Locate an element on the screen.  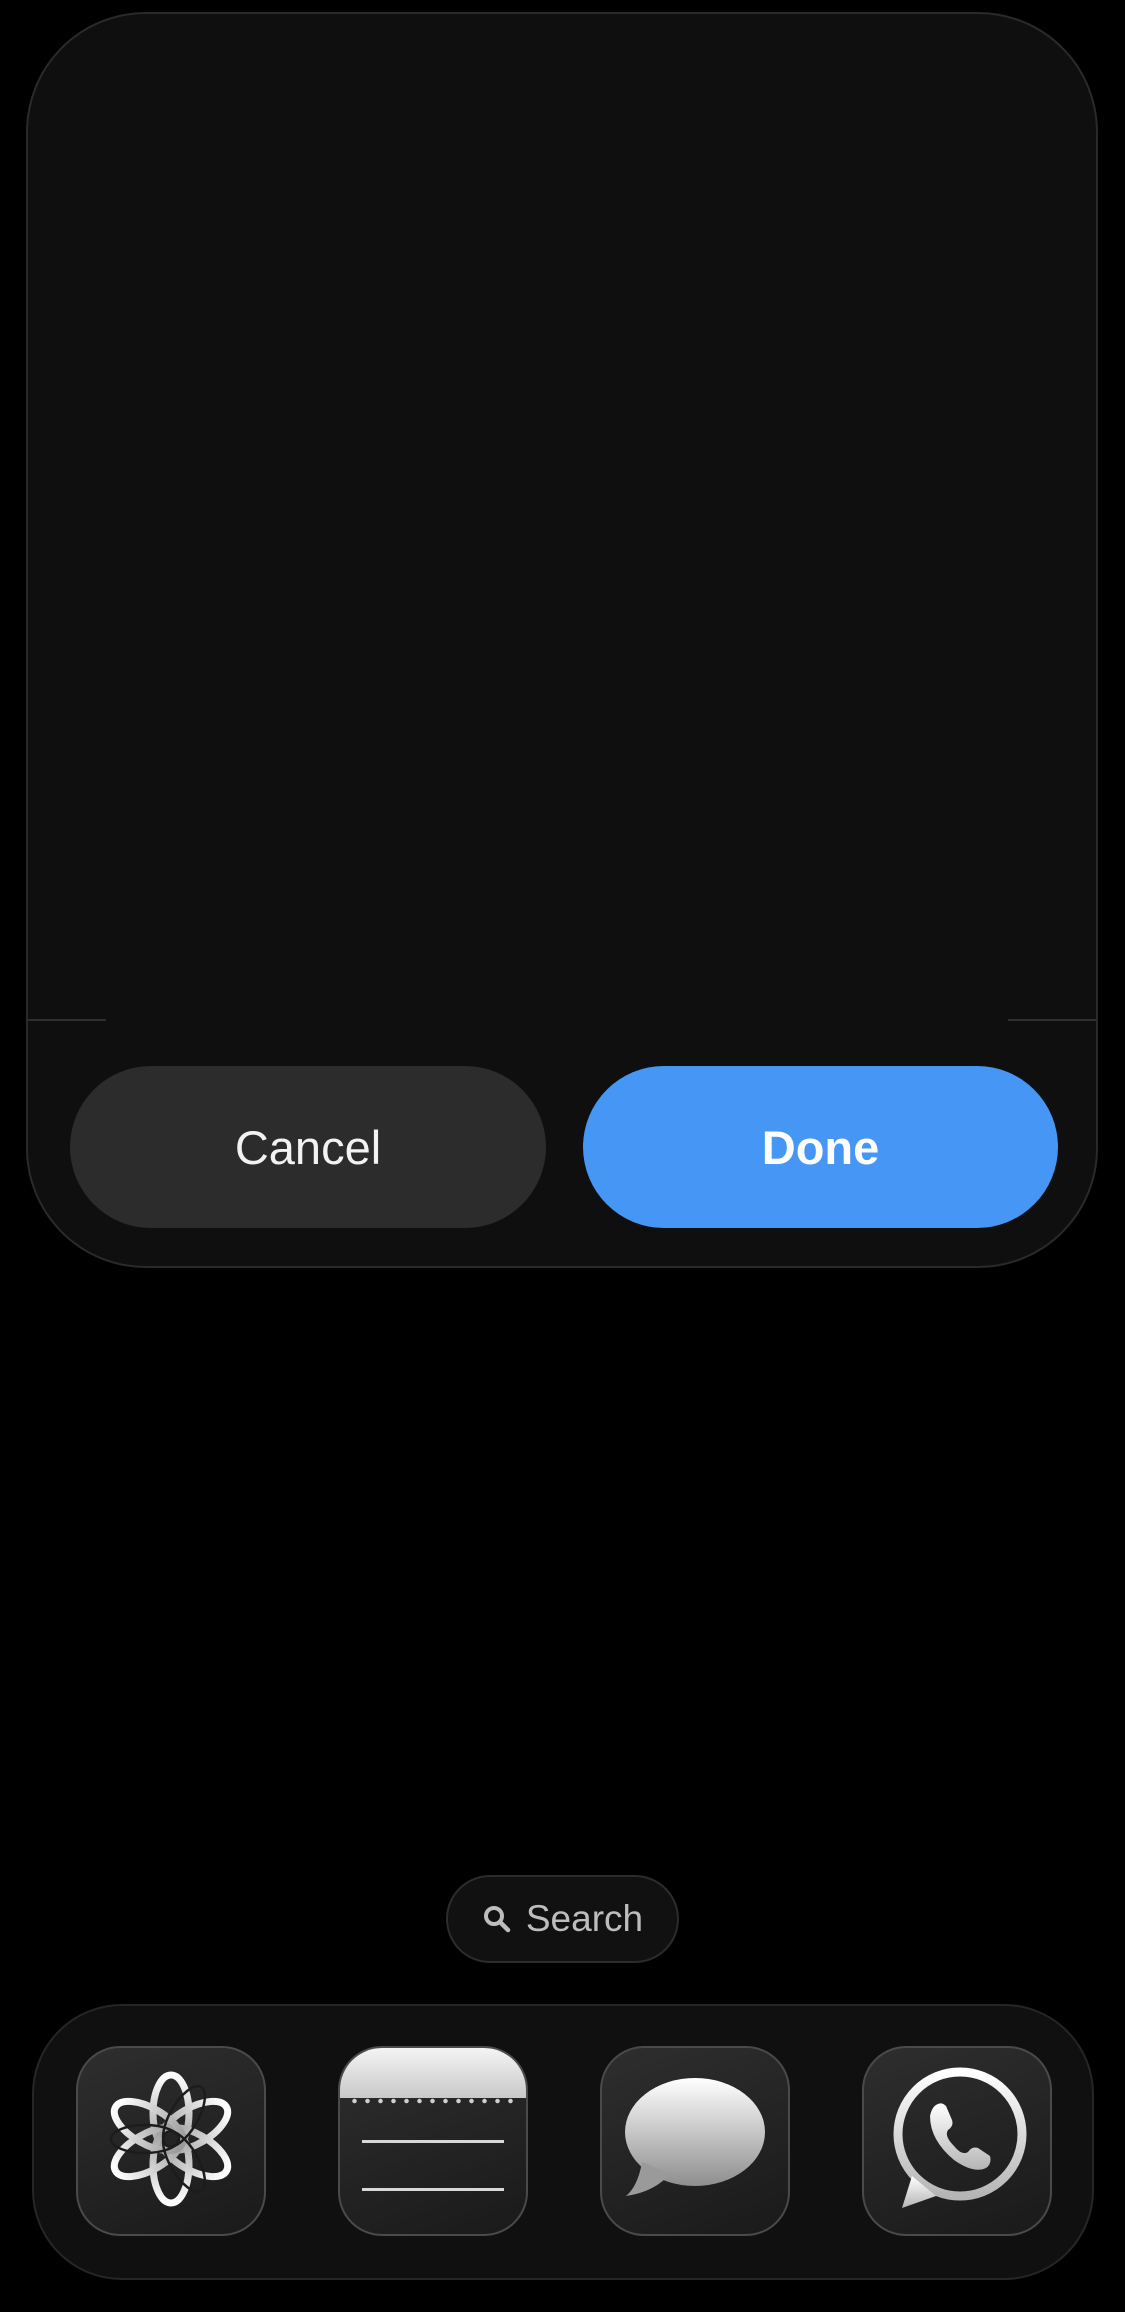
notes-icon is located at coordinates (433, 2141).